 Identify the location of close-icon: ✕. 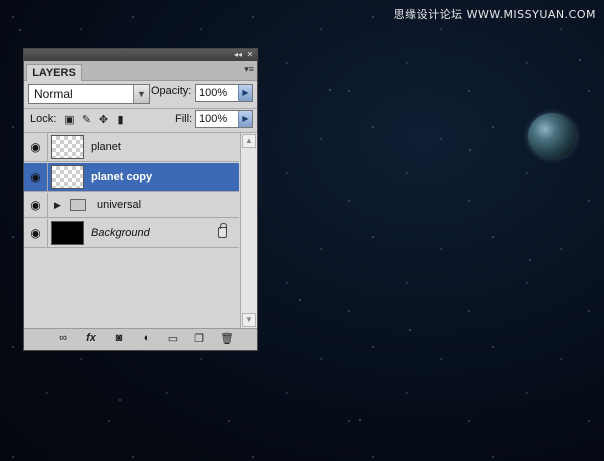
(250, 55).